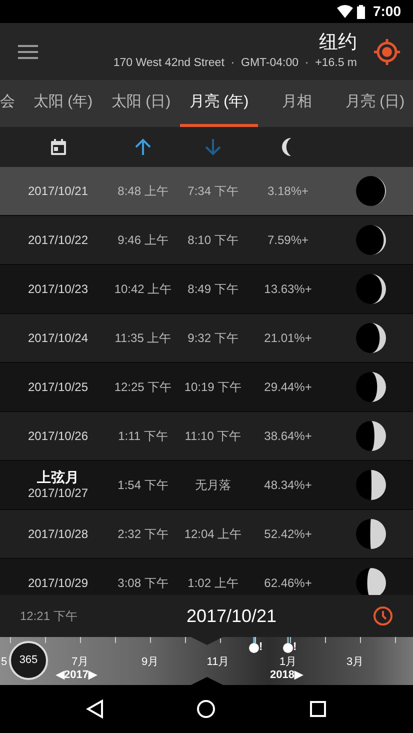 The image size is (413, 733). Describe the element at coordinates (58, 477) in the screenshot. I see `phase-name: 上弦月` at that location.